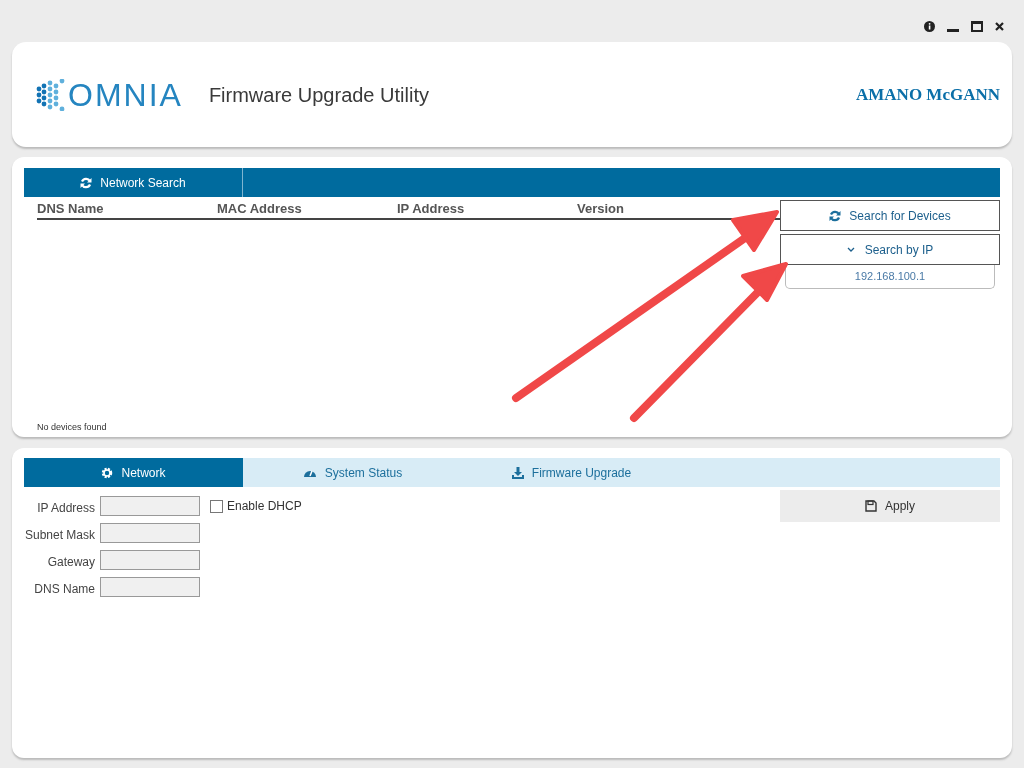 This screenshot has width=1024, height=768. Describe the element at coordinates (318, 95) in the screenshot. I see `app-title: Firmware Upgrade Utility` at that location.